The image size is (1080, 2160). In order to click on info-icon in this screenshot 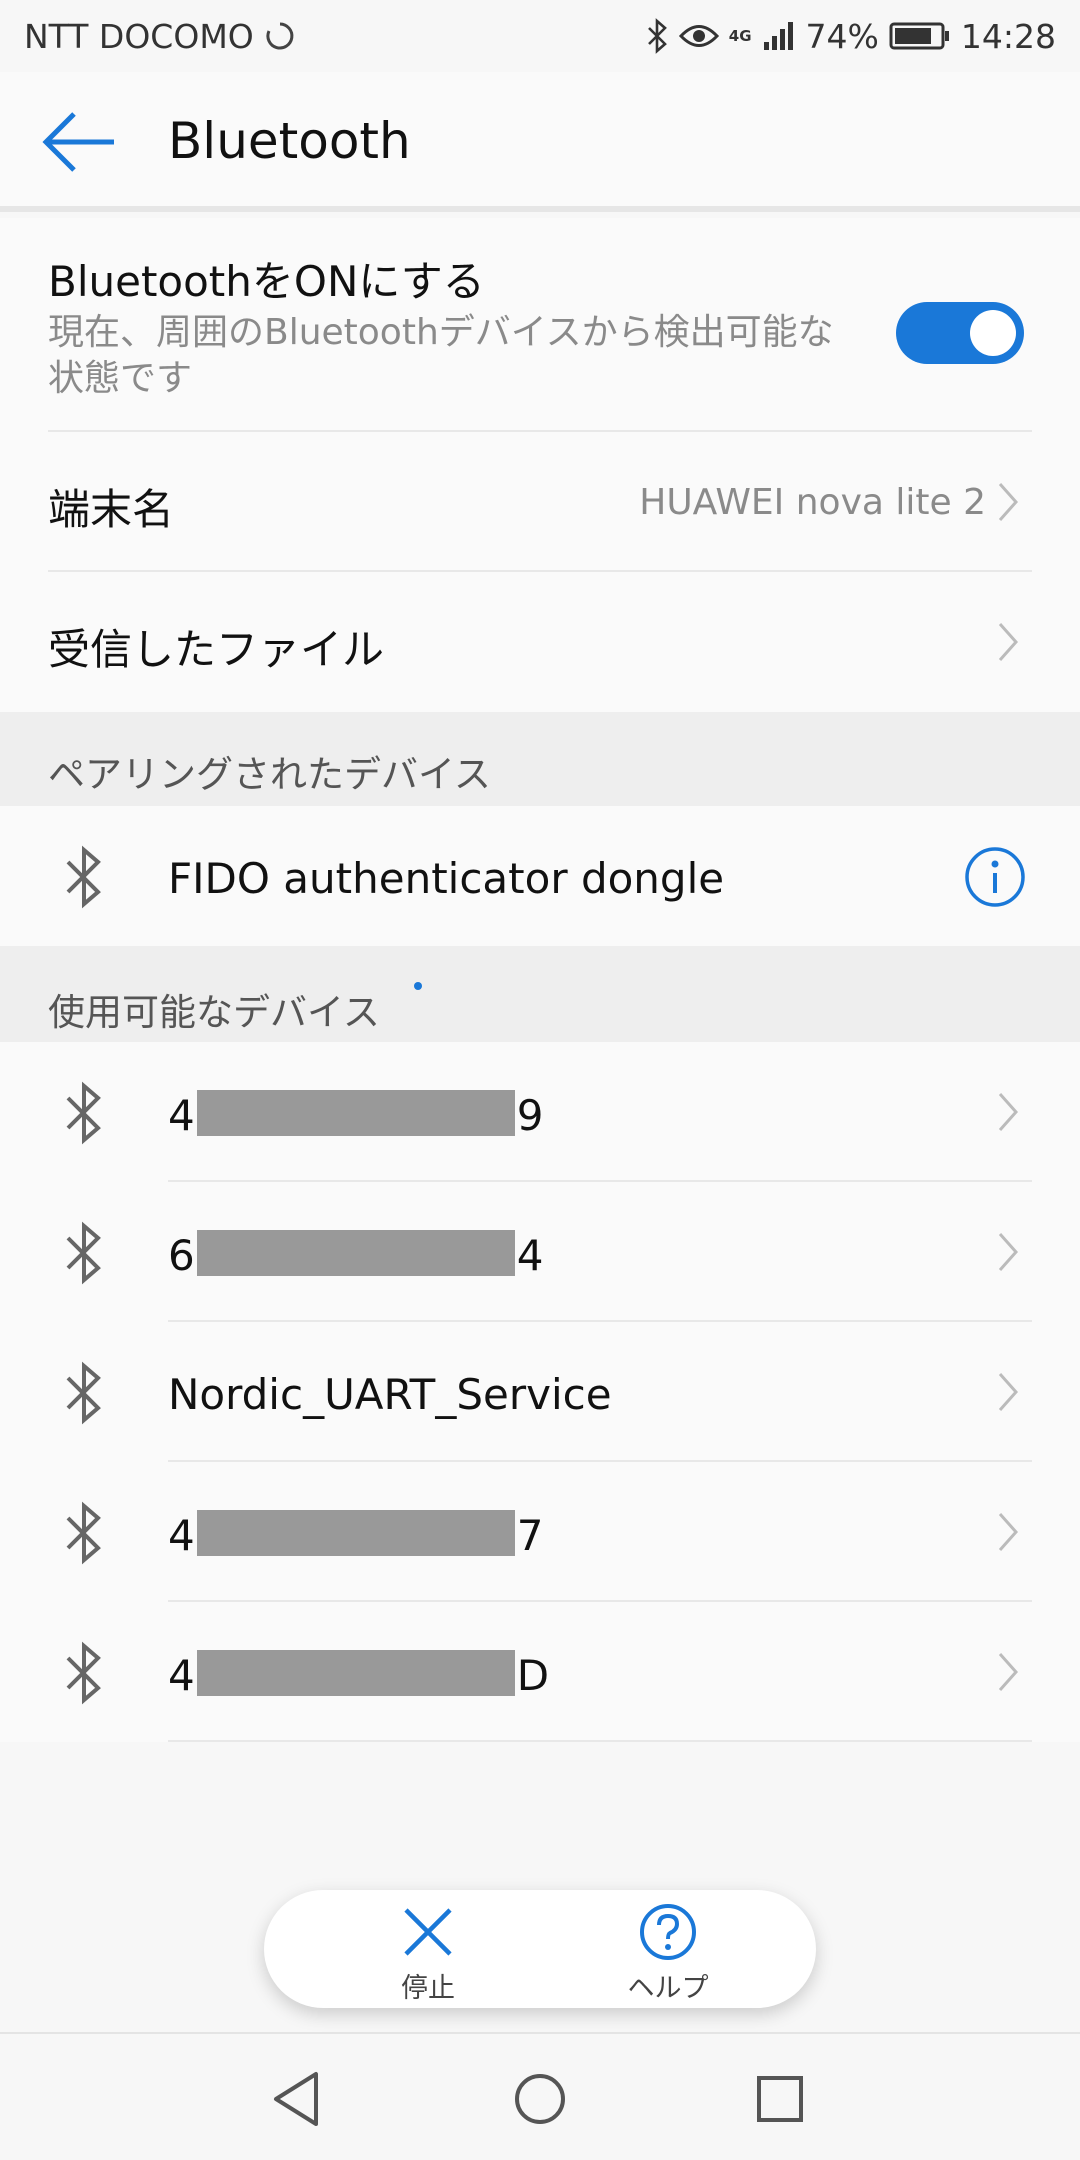, I will do `click(995, 877)`.